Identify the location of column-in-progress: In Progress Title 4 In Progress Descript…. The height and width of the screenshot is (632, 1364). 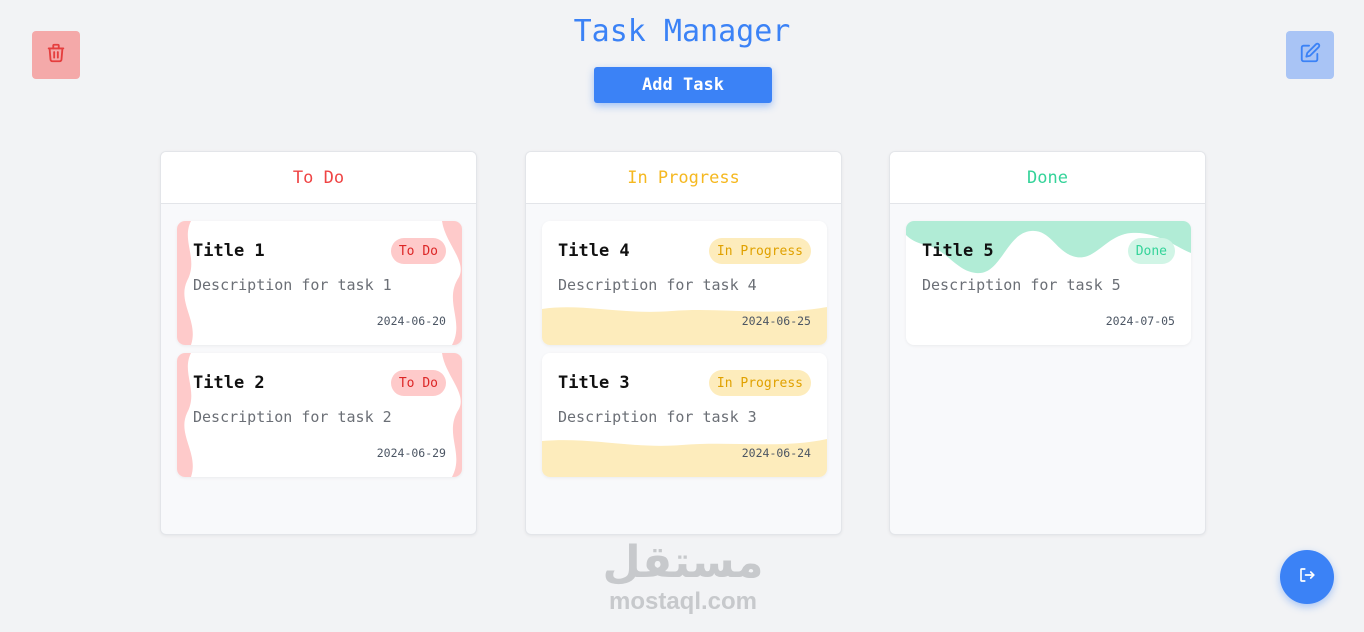
(683, 343).